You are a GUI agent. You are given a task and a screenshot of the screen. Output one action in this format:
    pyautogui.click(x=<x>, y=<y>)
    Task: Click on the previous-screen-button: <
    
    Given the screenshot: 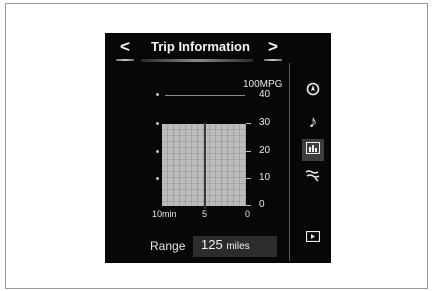 What is the action you would take?
    pyautogui.click(x=125, y=48)
    